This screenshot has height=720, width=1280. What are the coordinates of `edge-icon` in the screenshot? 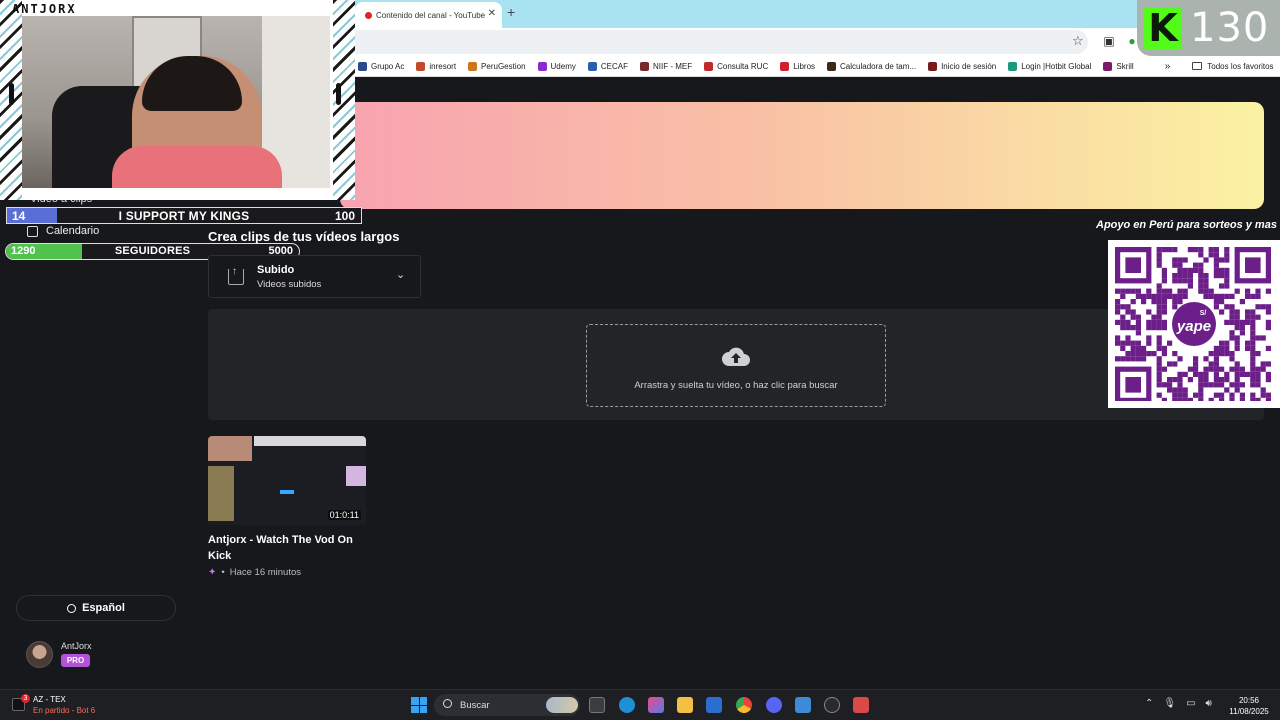 It's located at (627, 705).